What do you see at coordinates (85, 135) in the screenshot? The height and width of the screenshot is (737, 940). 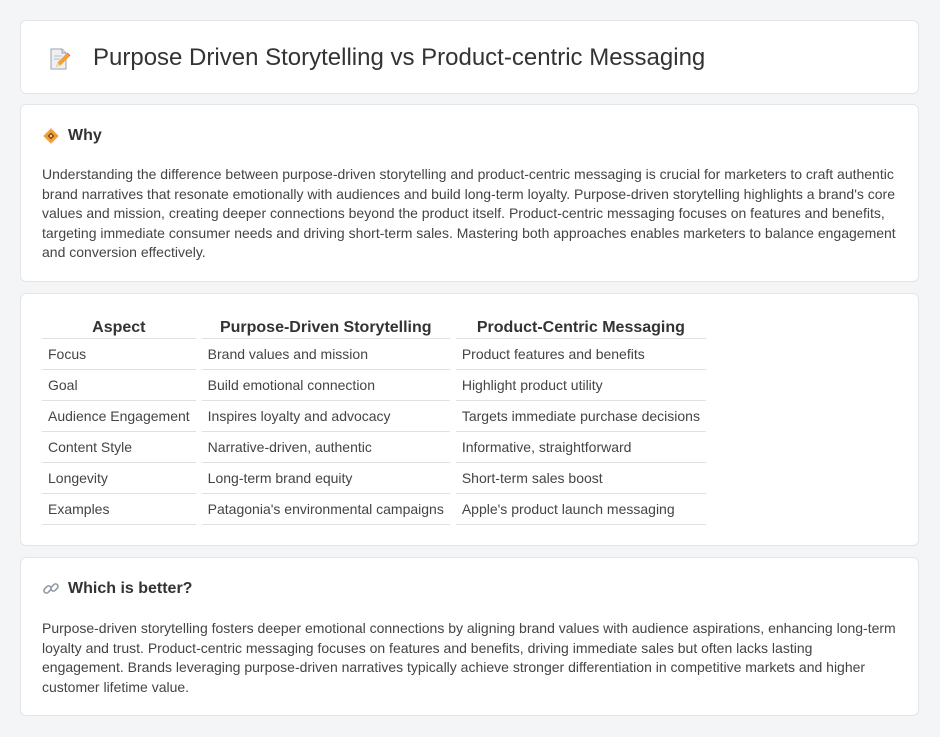 I see `why-heading: Why` at bounding box center [85, 135].